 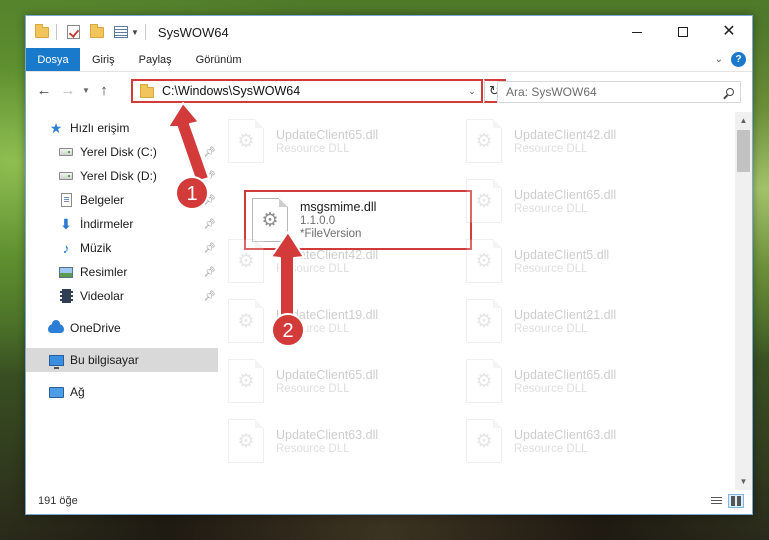 I want to click on forward-arrow-icon: →, so click(x=68, y=90).